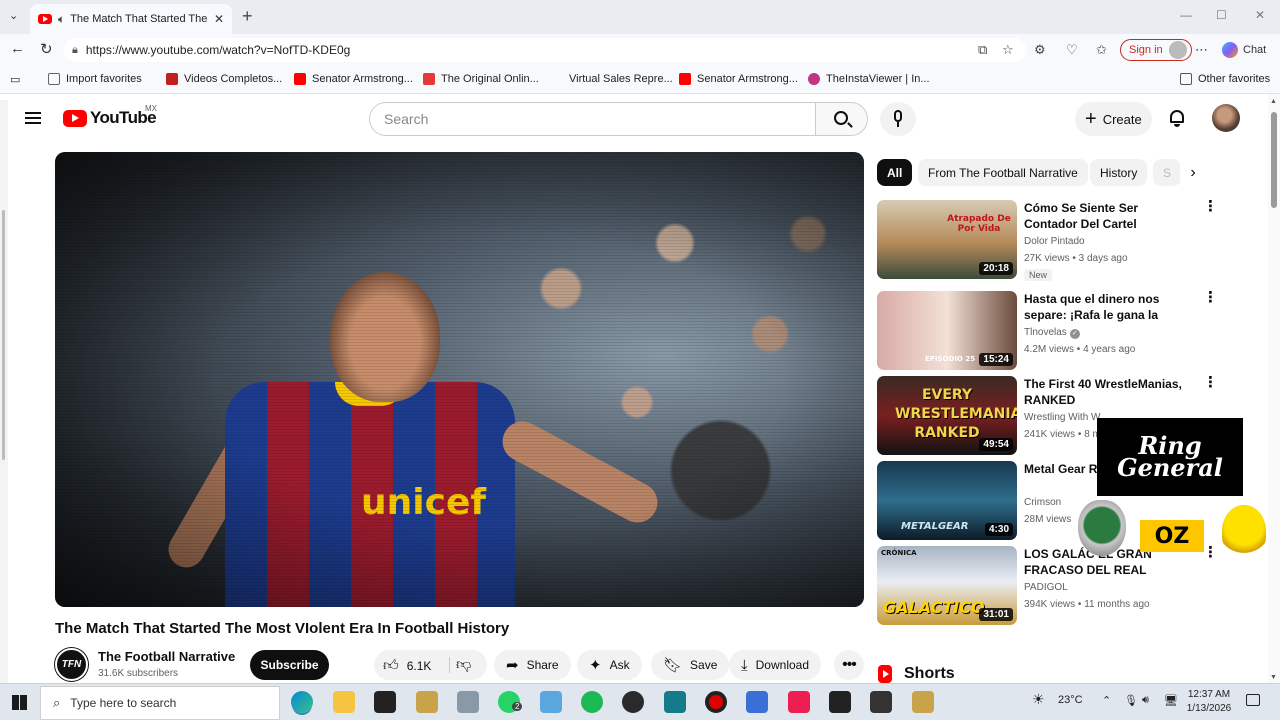  What do you see at coordinates (61, 19) in the screenshot?
I see `speaker-icon: 🔈︎` at bounding box center [61, 19].